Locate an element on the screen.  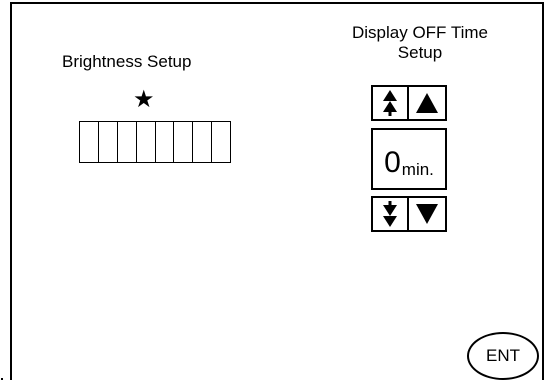
display-off-title: Display OFF Time Setup is located at coordinates (420, 43).